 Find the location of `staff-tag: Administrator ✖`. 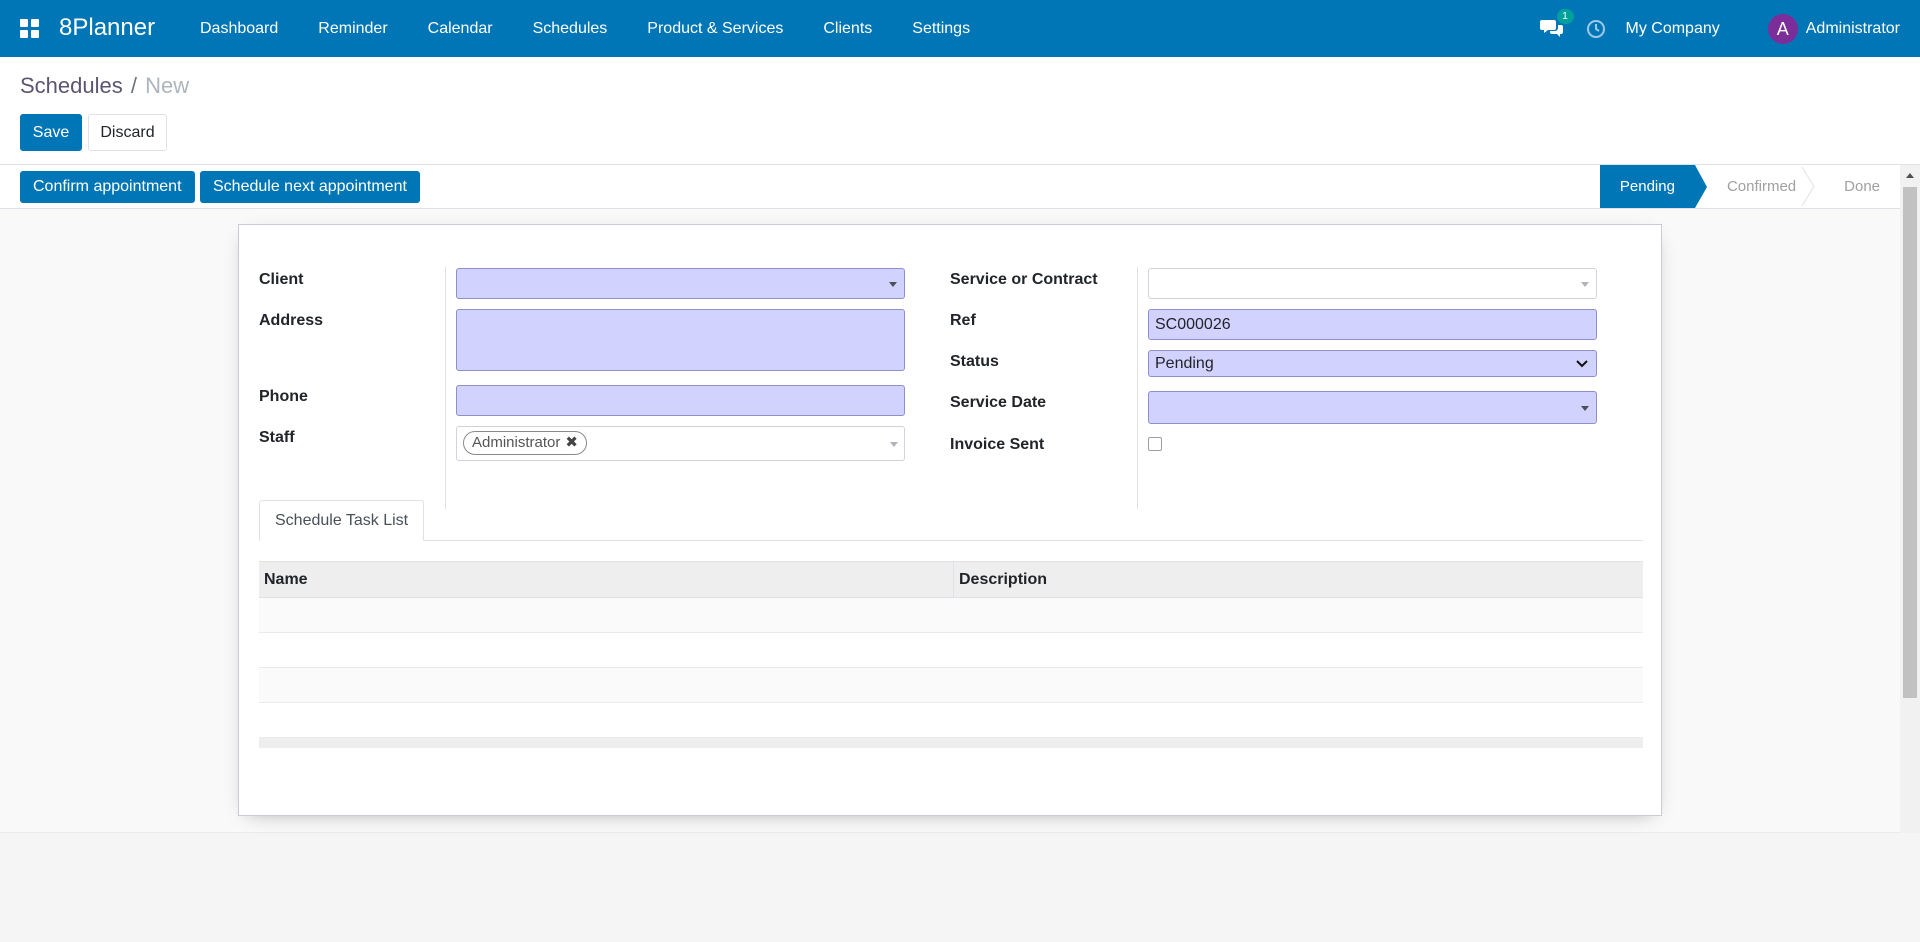

staff-tag: Administrator ✖ is located at coordinates (525, 443).